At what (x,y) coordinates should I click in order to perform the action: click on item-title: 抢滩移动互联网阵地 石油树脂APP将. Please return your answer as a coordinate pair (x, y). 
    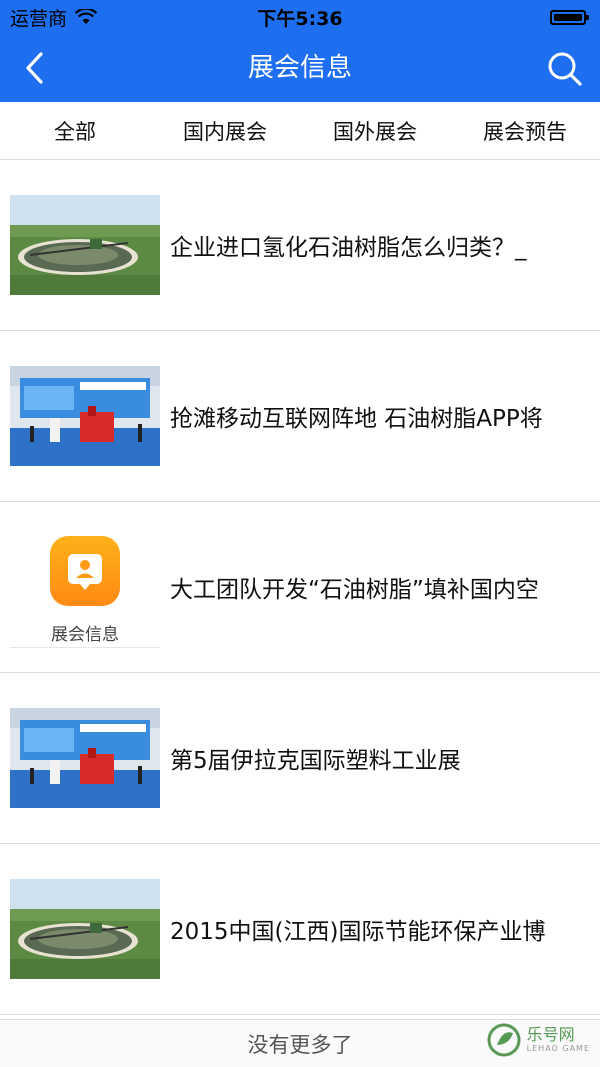
    Looking at the image, I should click on (356, 419).